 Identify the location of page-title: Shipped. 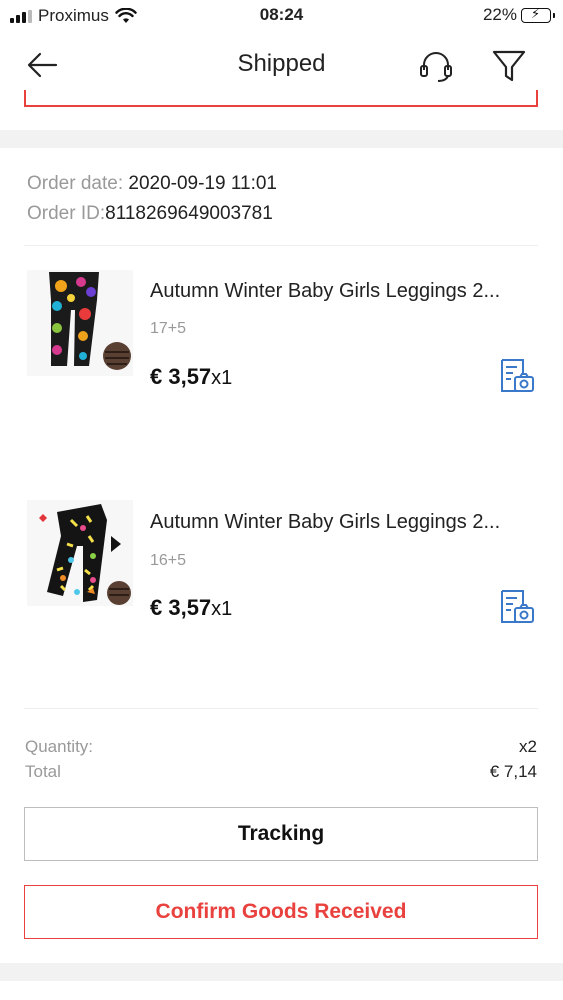
(281, 63).